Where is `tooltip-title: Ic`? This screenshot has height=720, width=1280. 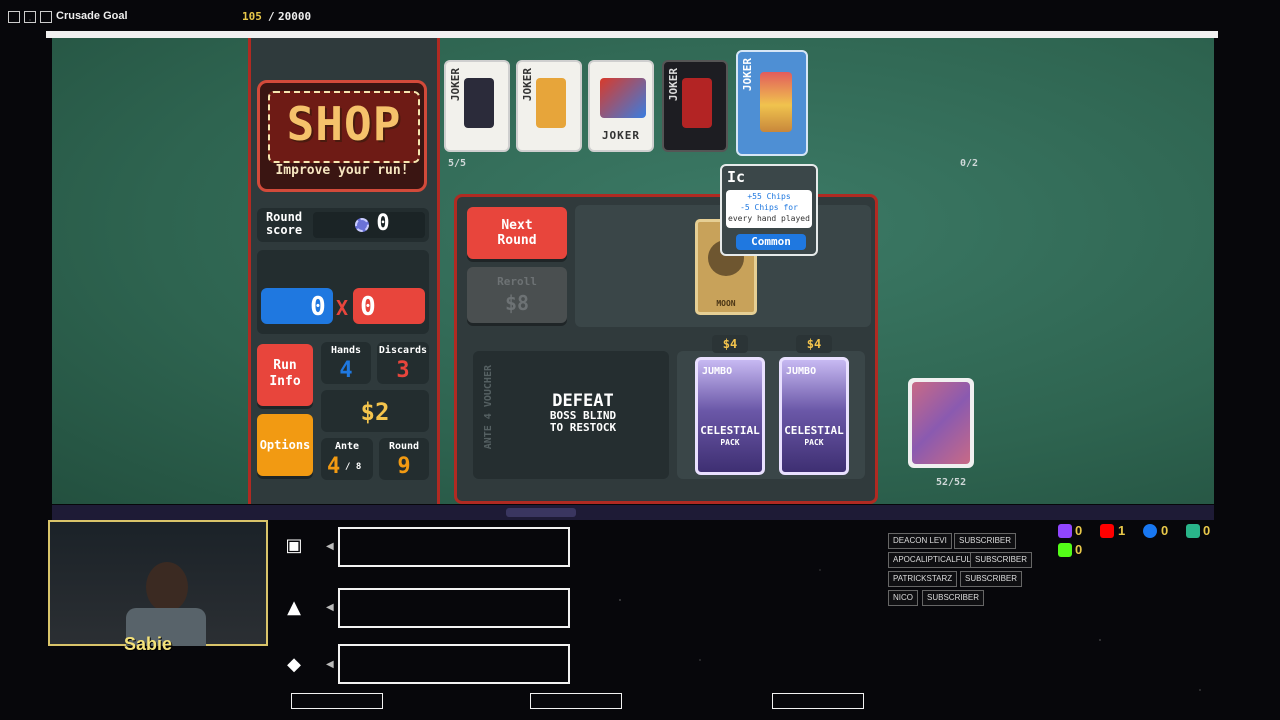
tooltip-title: Ic is located at coordinates (736, 177).